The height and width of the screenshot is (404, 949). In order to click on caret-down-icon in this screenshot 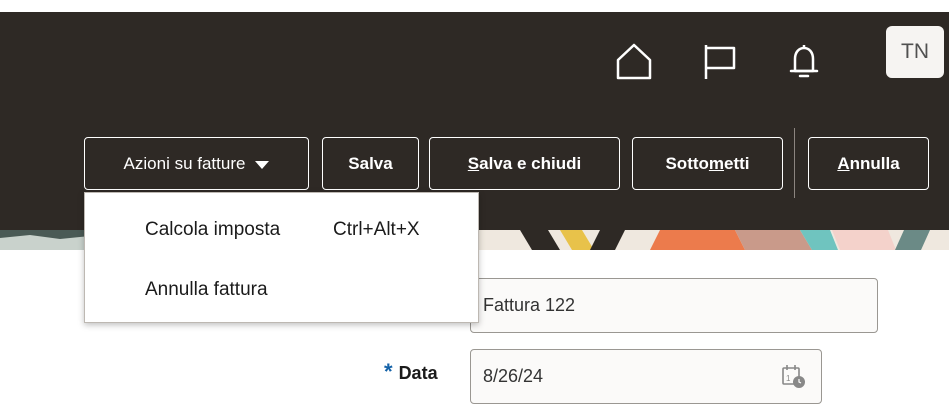, I will do `click(262, 165)`.